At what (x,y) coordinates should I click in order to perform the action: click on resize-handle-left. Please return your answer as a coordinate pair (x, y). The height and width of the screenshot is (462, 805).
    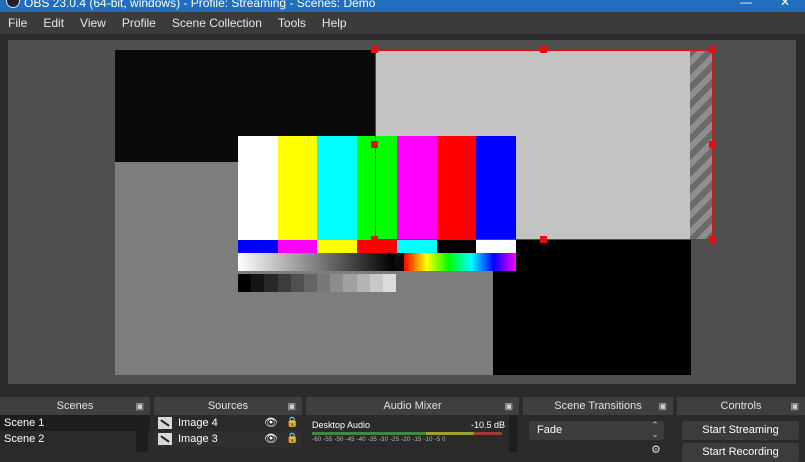
    Looking at the image, I should click on (374, 144).